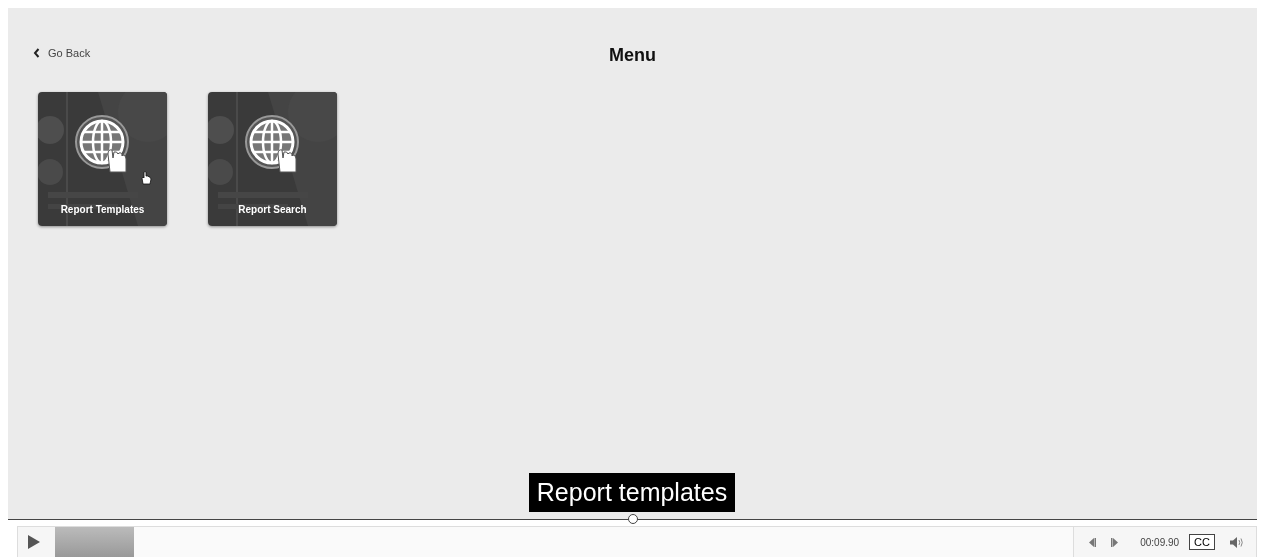 The image size is (1267, 558). Describe the element at coordinates (34, 542) in the screenshot. I see `play-icon` at that location.